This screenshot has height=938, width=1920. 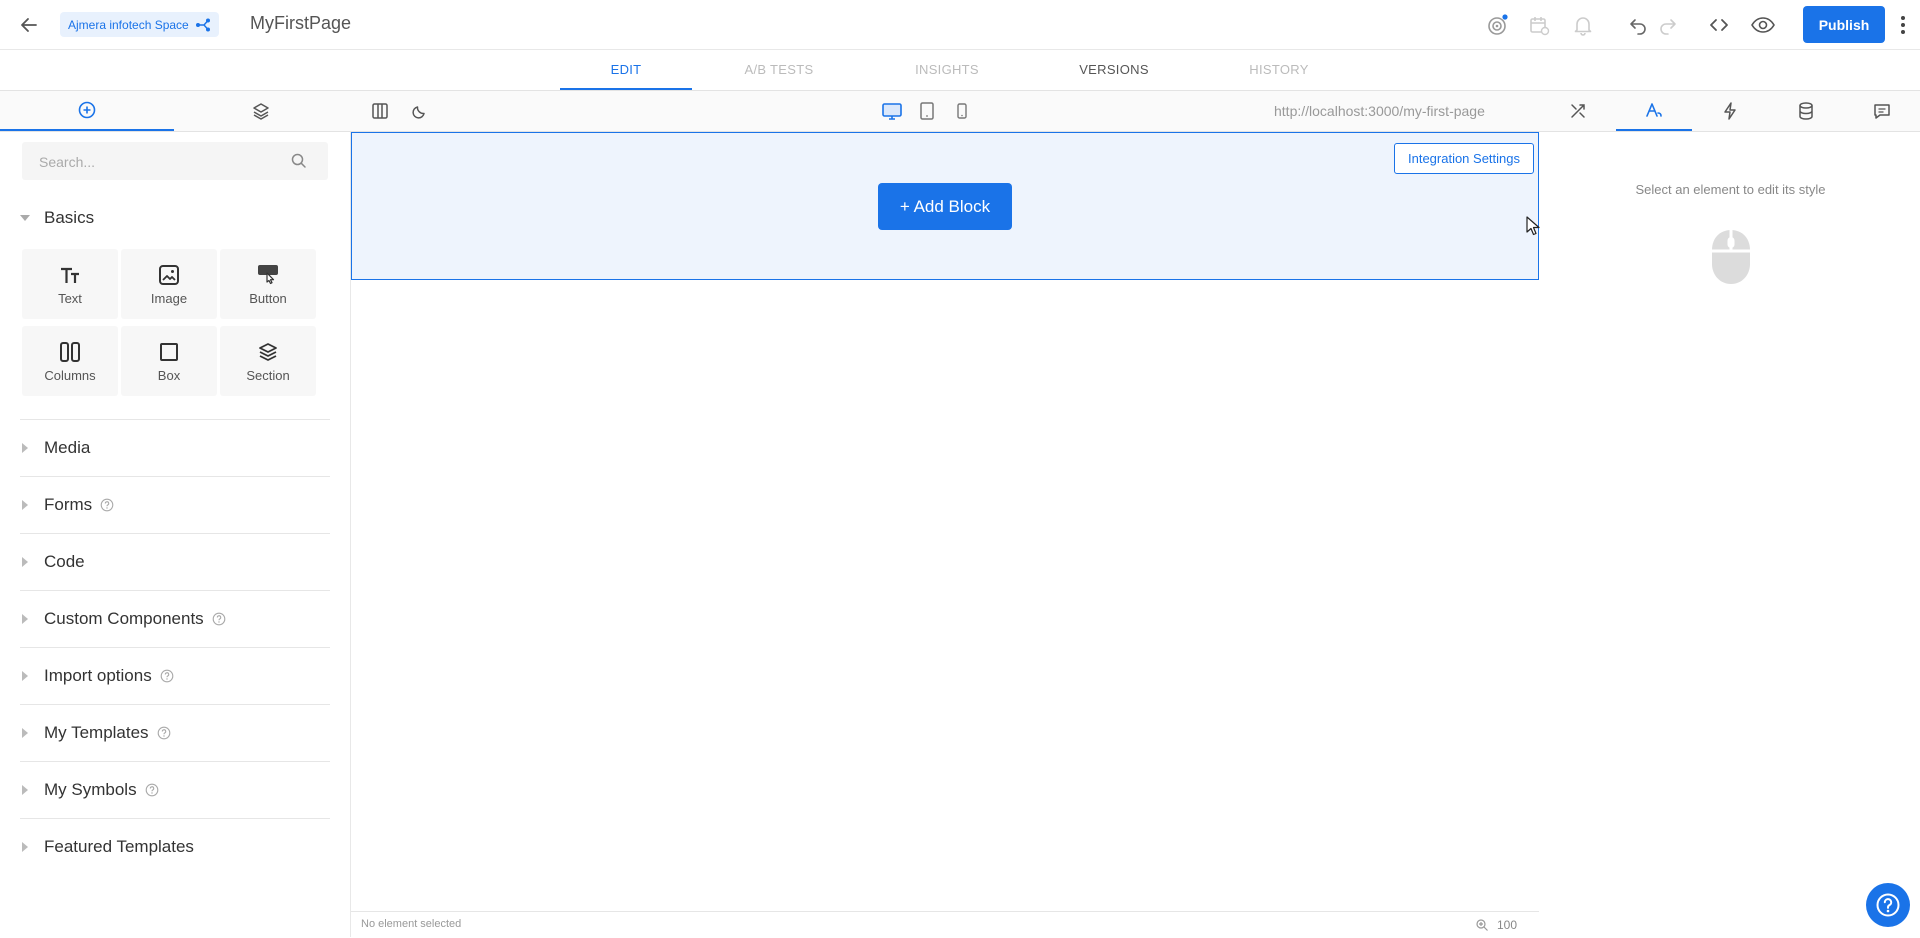 I want to click on block-button: Button, so click(x=268, y=284).